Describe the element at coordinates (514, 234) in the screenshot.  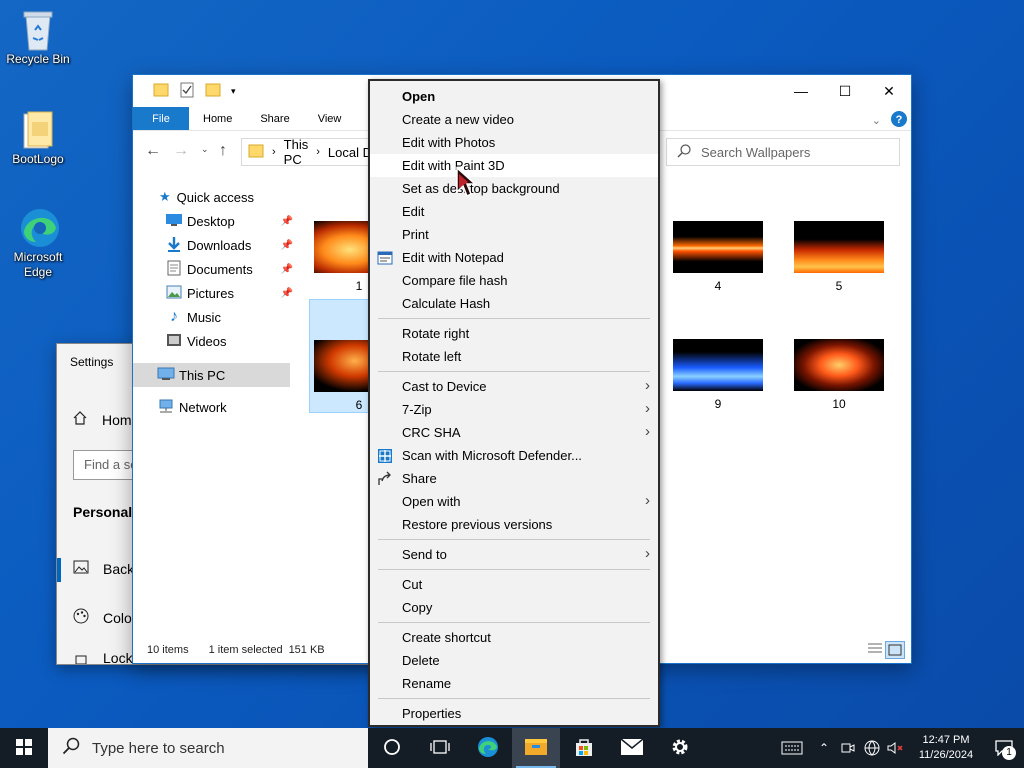
I see `menu-item-print: Print` at that location.